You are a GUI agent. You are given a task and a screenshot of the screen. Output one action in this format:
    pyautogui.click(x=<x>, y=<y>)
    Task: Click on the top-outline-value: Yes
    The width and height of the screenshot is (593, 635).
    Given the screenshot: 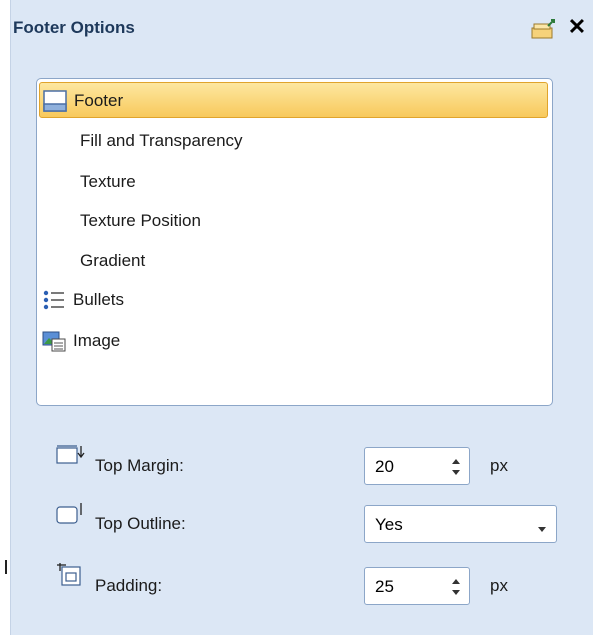 What is the action you would take?
    pyautogui.click(x=389, y=524)
    